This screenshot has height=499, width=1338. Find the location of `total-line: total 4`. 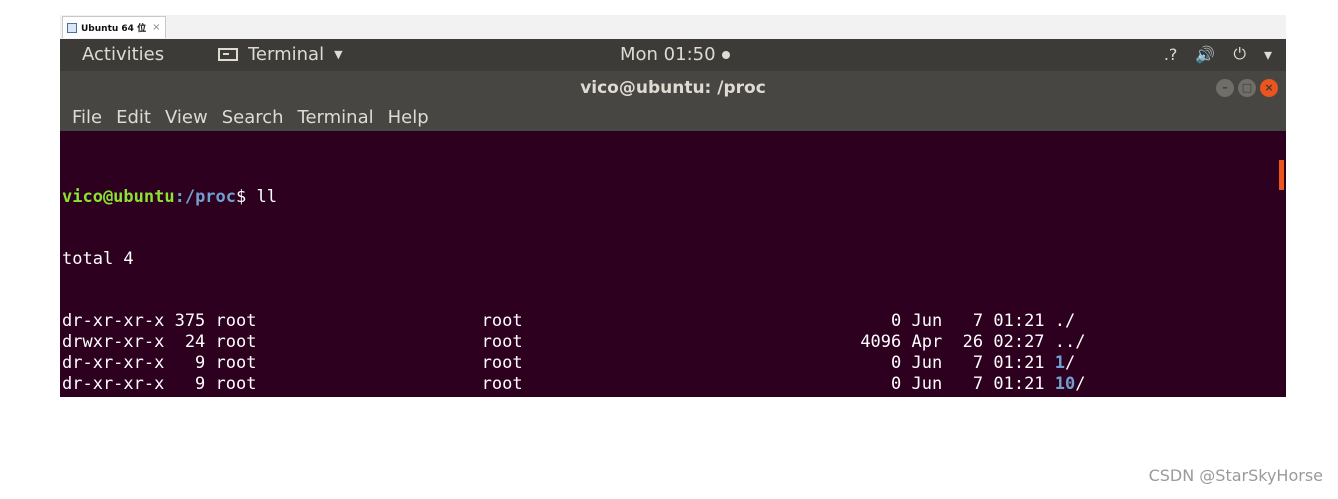

total-line: total 4 is located at coordinates (98, 258).